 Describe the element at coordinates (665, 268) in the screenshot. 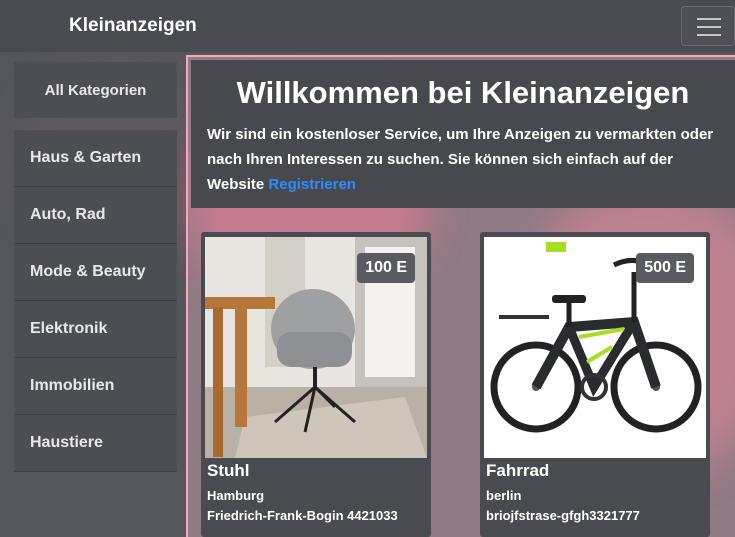

I see `price-badge: 500 E` at that location.